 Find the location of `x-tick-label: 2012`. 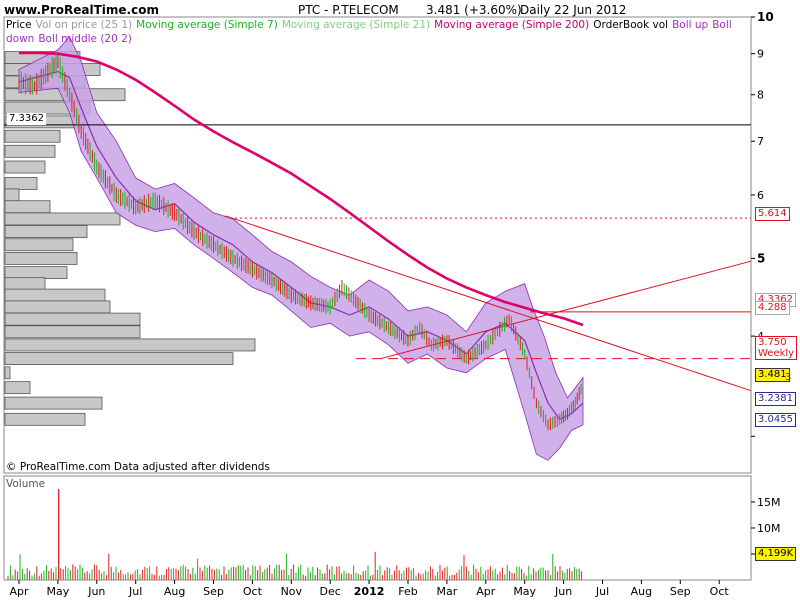

x-tick-label: 2012 is located at coordinates (369, 591).